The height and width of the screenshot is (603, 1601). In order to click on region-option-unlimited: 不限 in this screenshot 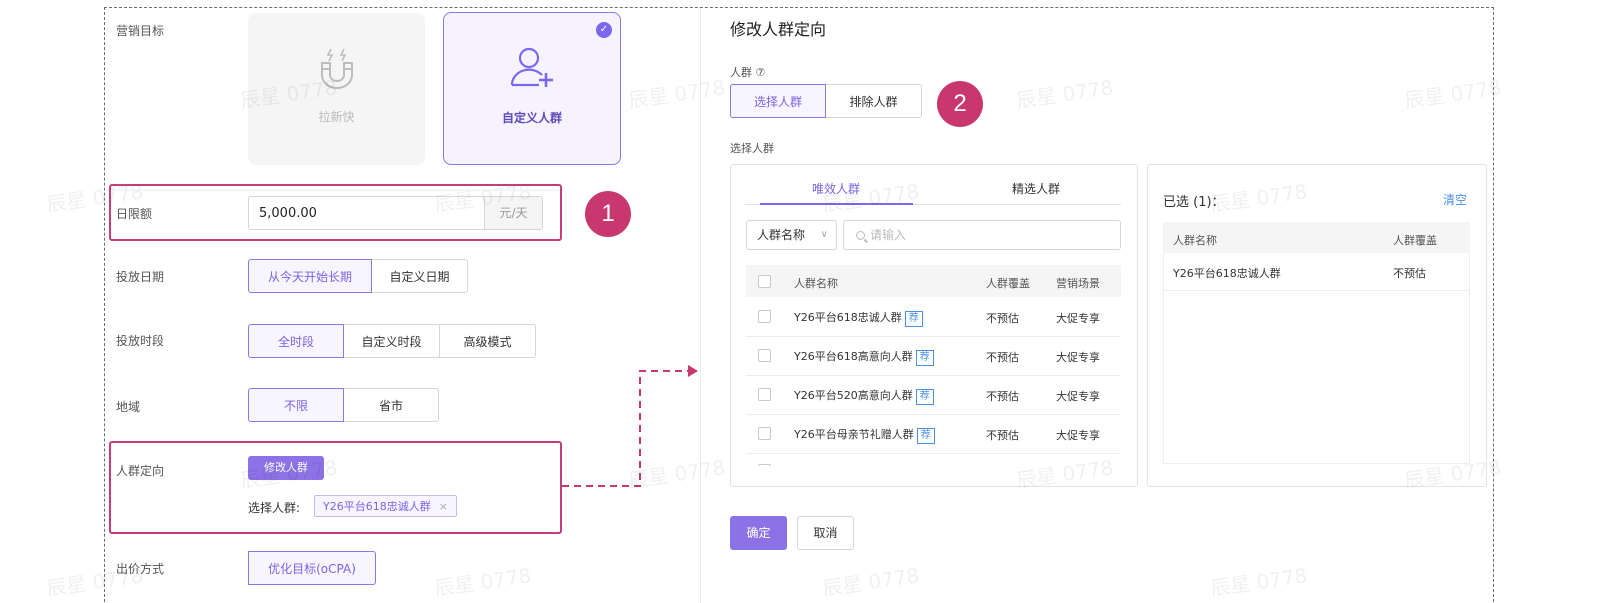, I will do `click(296, 405)`.